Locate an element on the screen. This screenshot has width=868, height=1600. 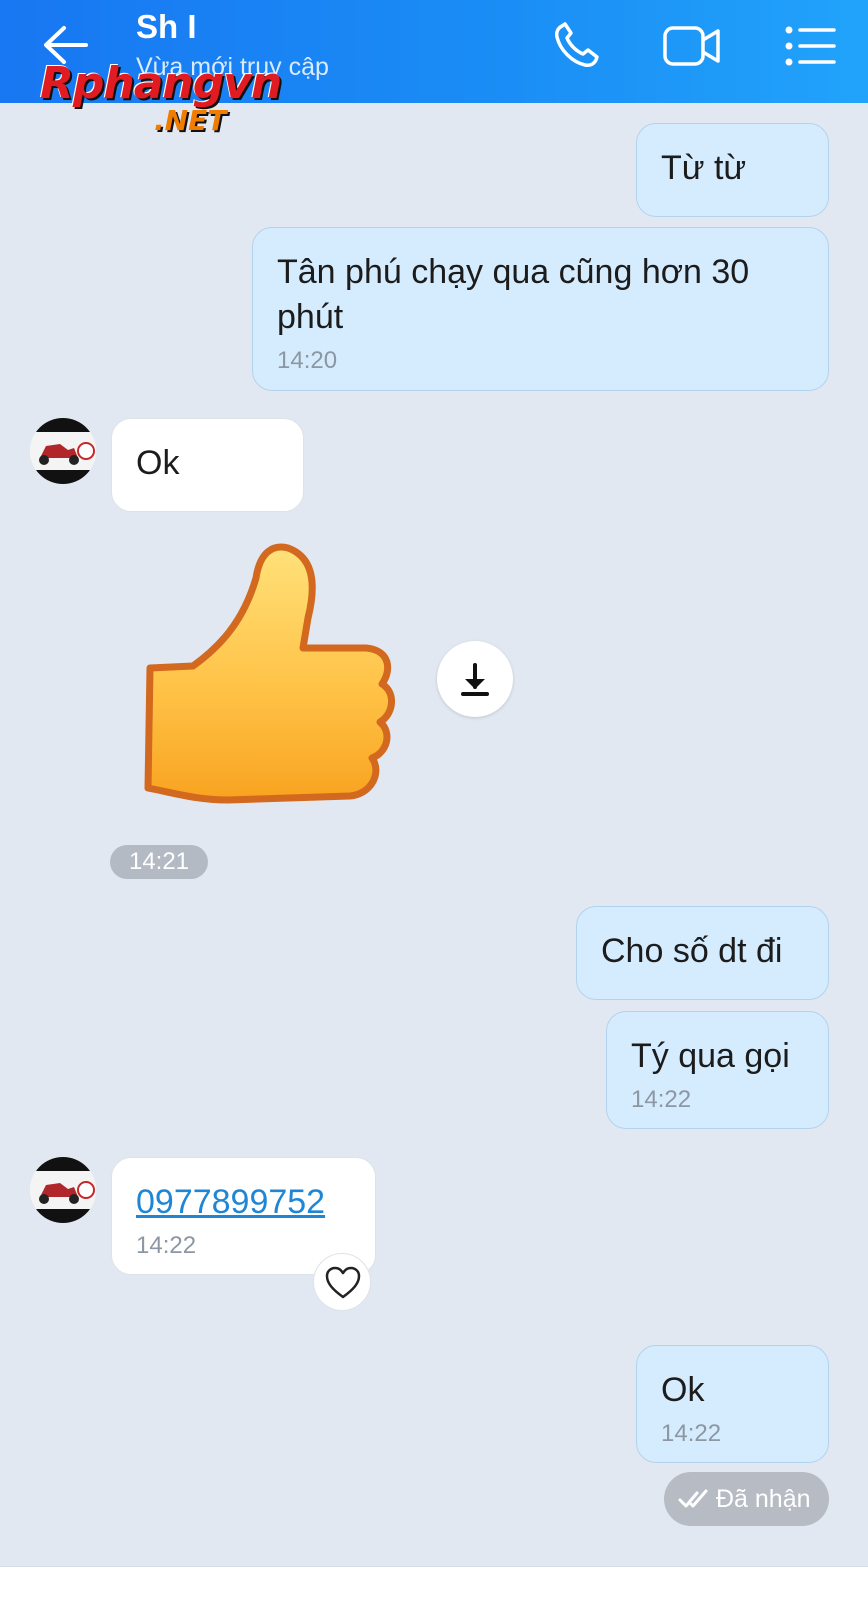
composer-bar is located at coordinates (434, 1583).